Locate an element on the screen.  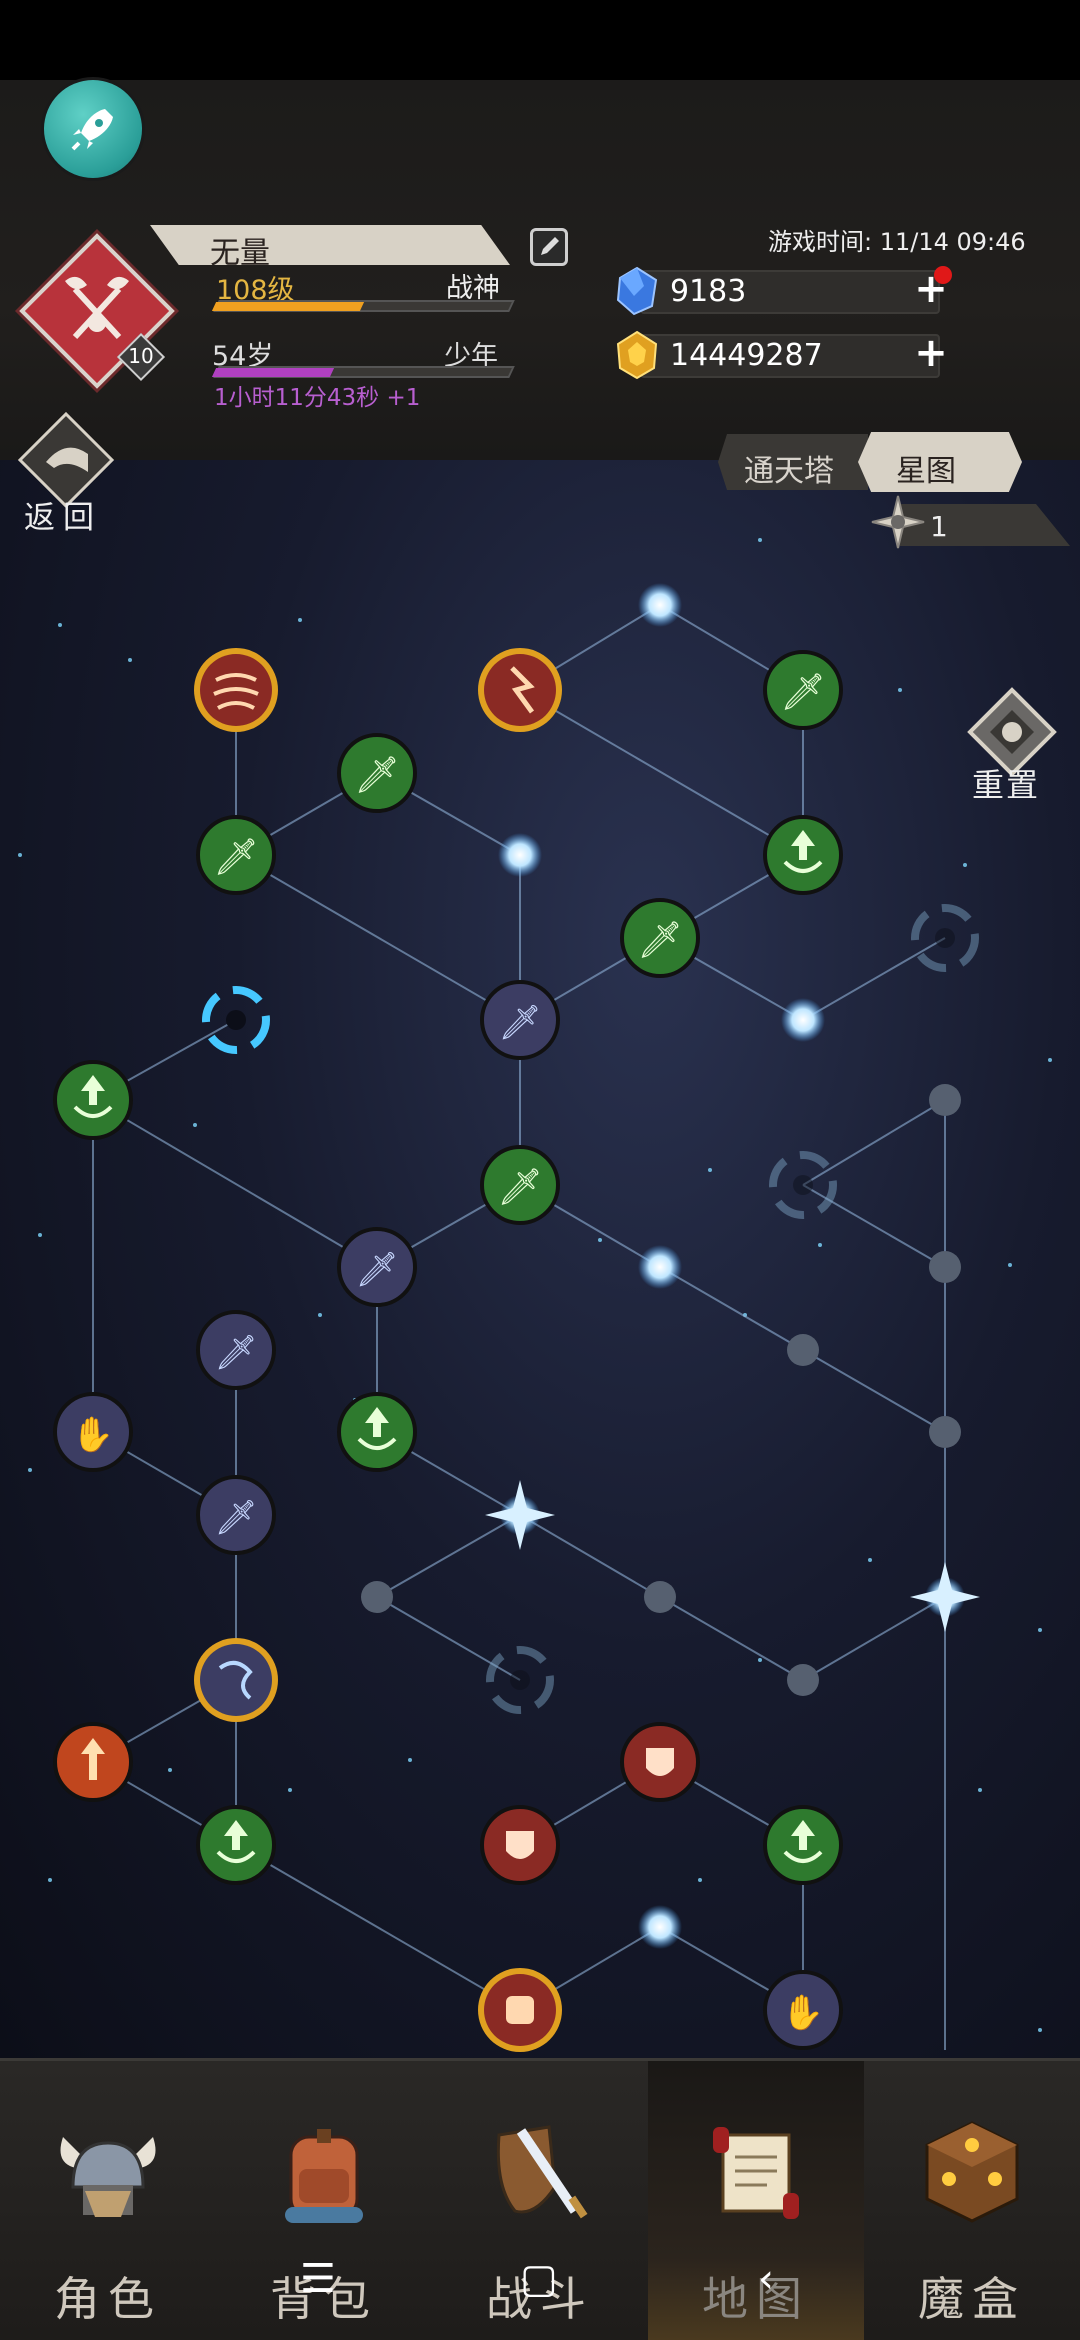
rocket-icon is located at coordinates (92, 130).